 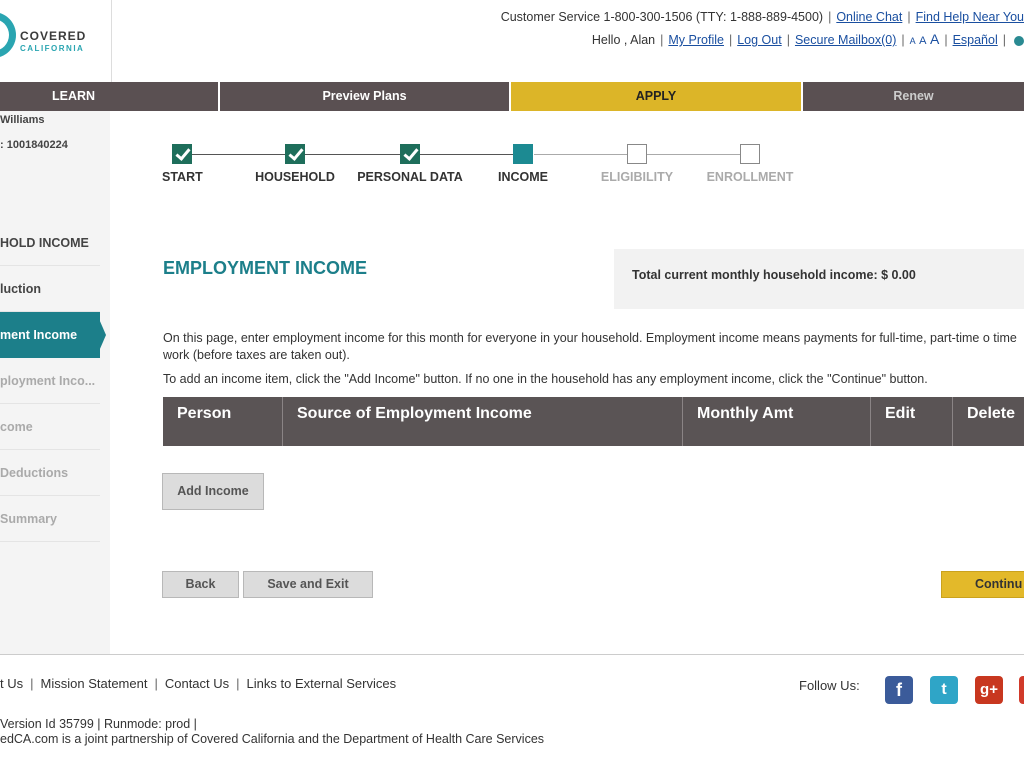 What do you see at coordinates (989, 690) in the screenshot?
I see `google-plus-icon: g+` at bounding box center [989, 690].